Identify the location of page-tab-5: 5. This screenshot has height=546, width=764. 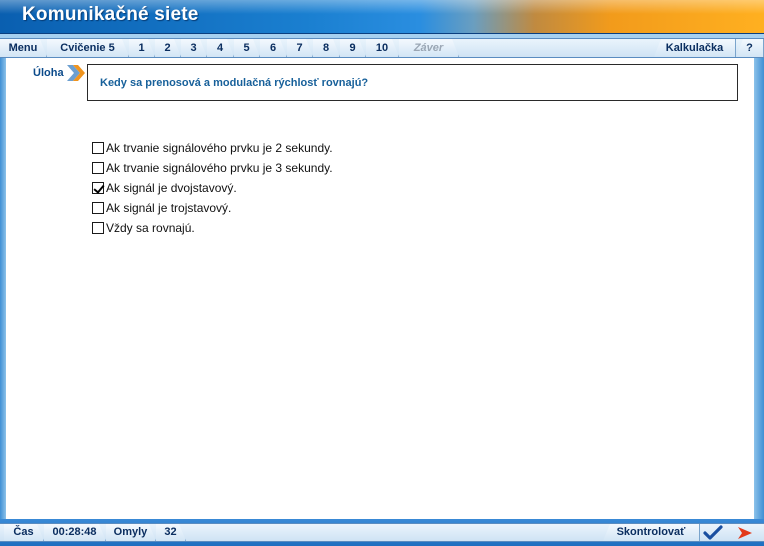
(247, 48).